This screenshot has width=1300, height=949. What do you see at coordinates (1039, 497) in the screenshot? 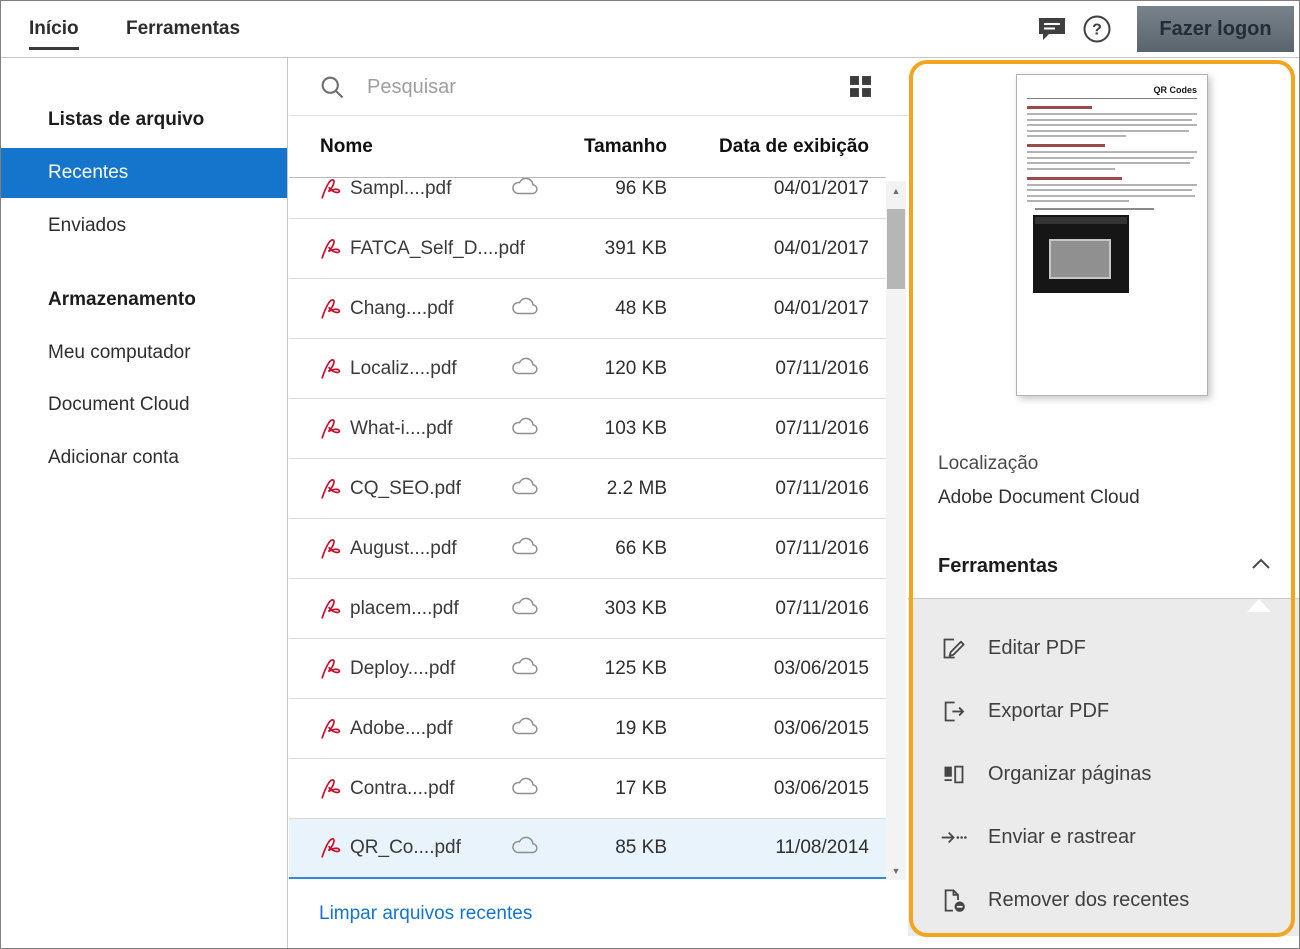
I see `location-value: Adobe Document Cloud` at bounding box center [1039, 497].